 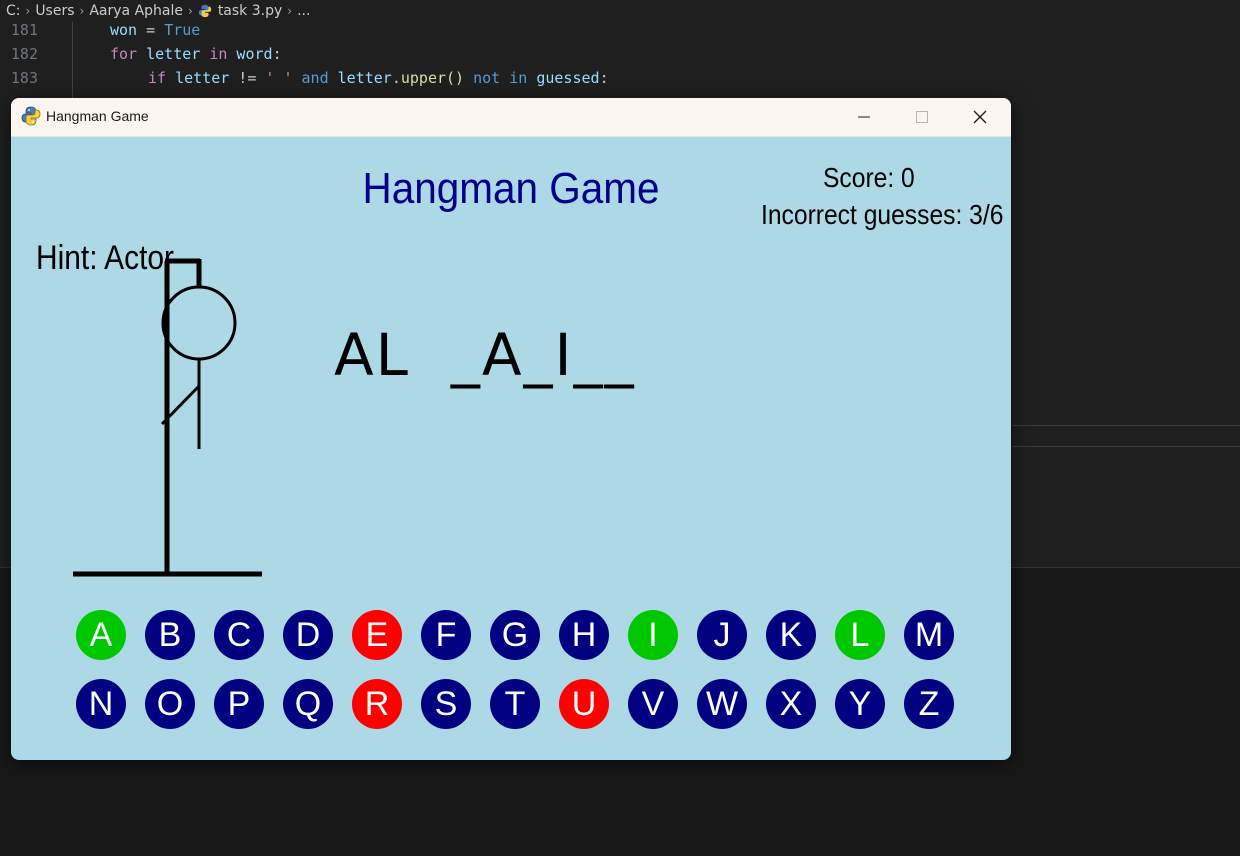 I want to click on window-titlebar: Hangman Game, so click(x=511, y=117).